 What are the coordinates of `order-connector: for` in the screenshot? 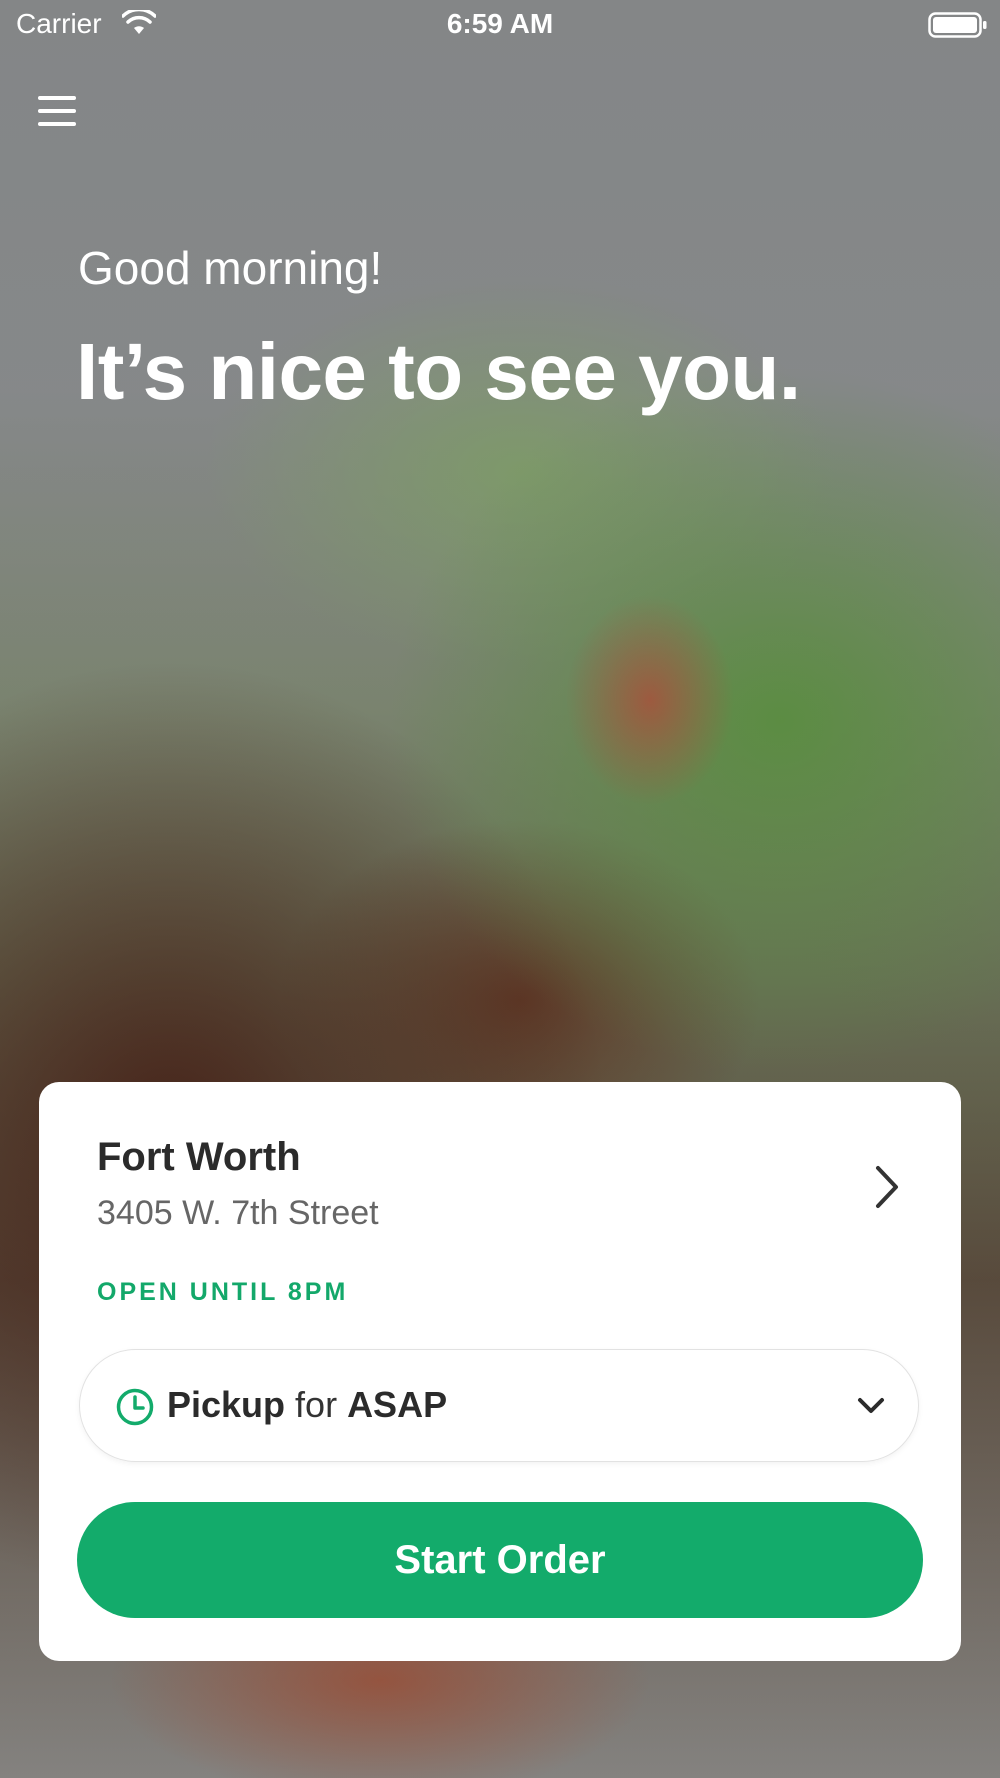 It's located at (316, 1404).